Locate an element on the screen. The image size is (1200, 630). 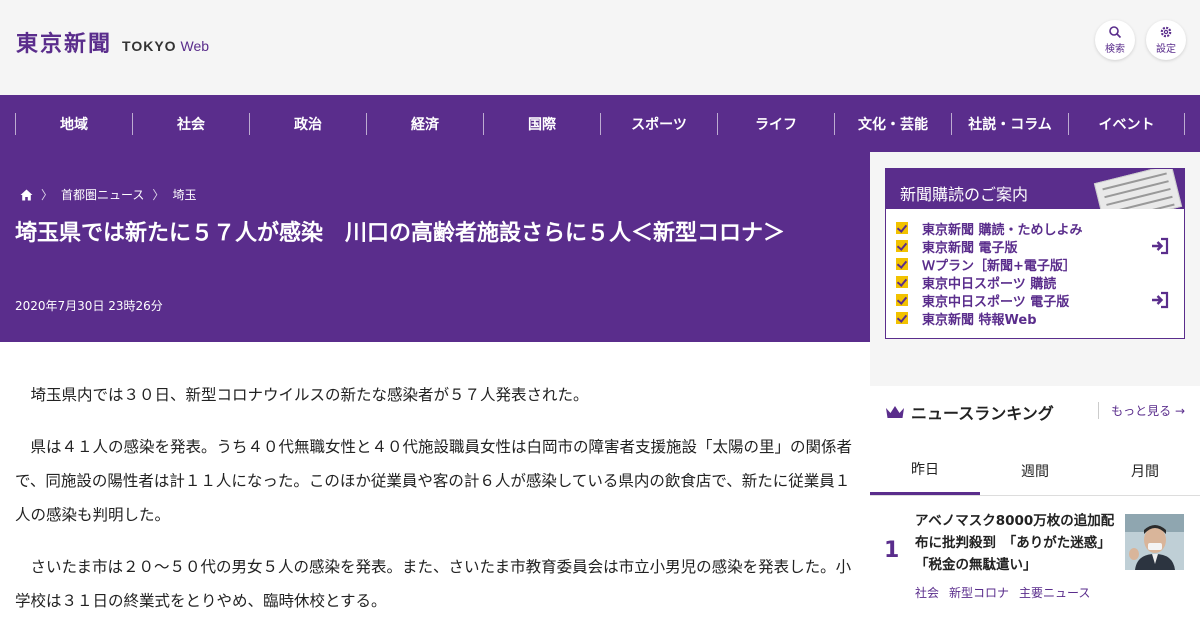
nav-item-economy: 経済 is located at coordinates (424, 123).